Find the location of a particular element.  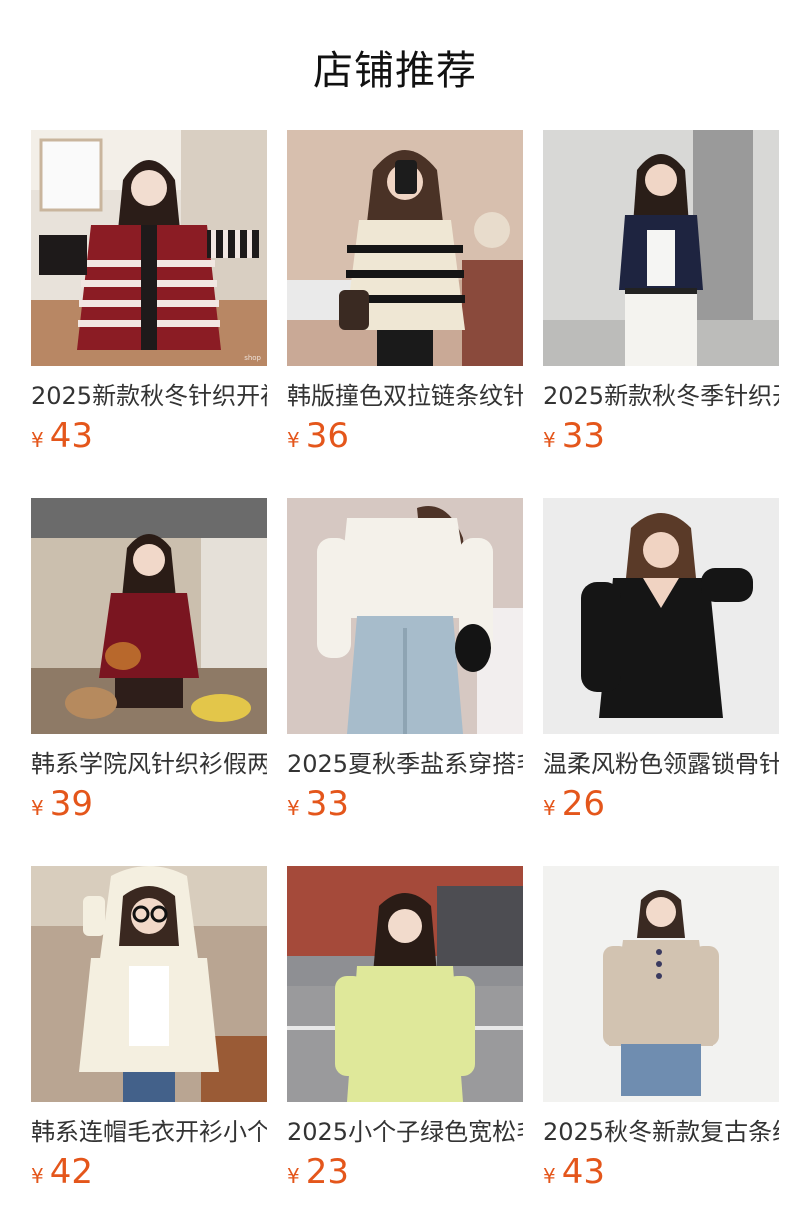

product-card: 2025秋冬新款复古条纹毛衣 ¥ 43 is located at coordinates (661, 1049).